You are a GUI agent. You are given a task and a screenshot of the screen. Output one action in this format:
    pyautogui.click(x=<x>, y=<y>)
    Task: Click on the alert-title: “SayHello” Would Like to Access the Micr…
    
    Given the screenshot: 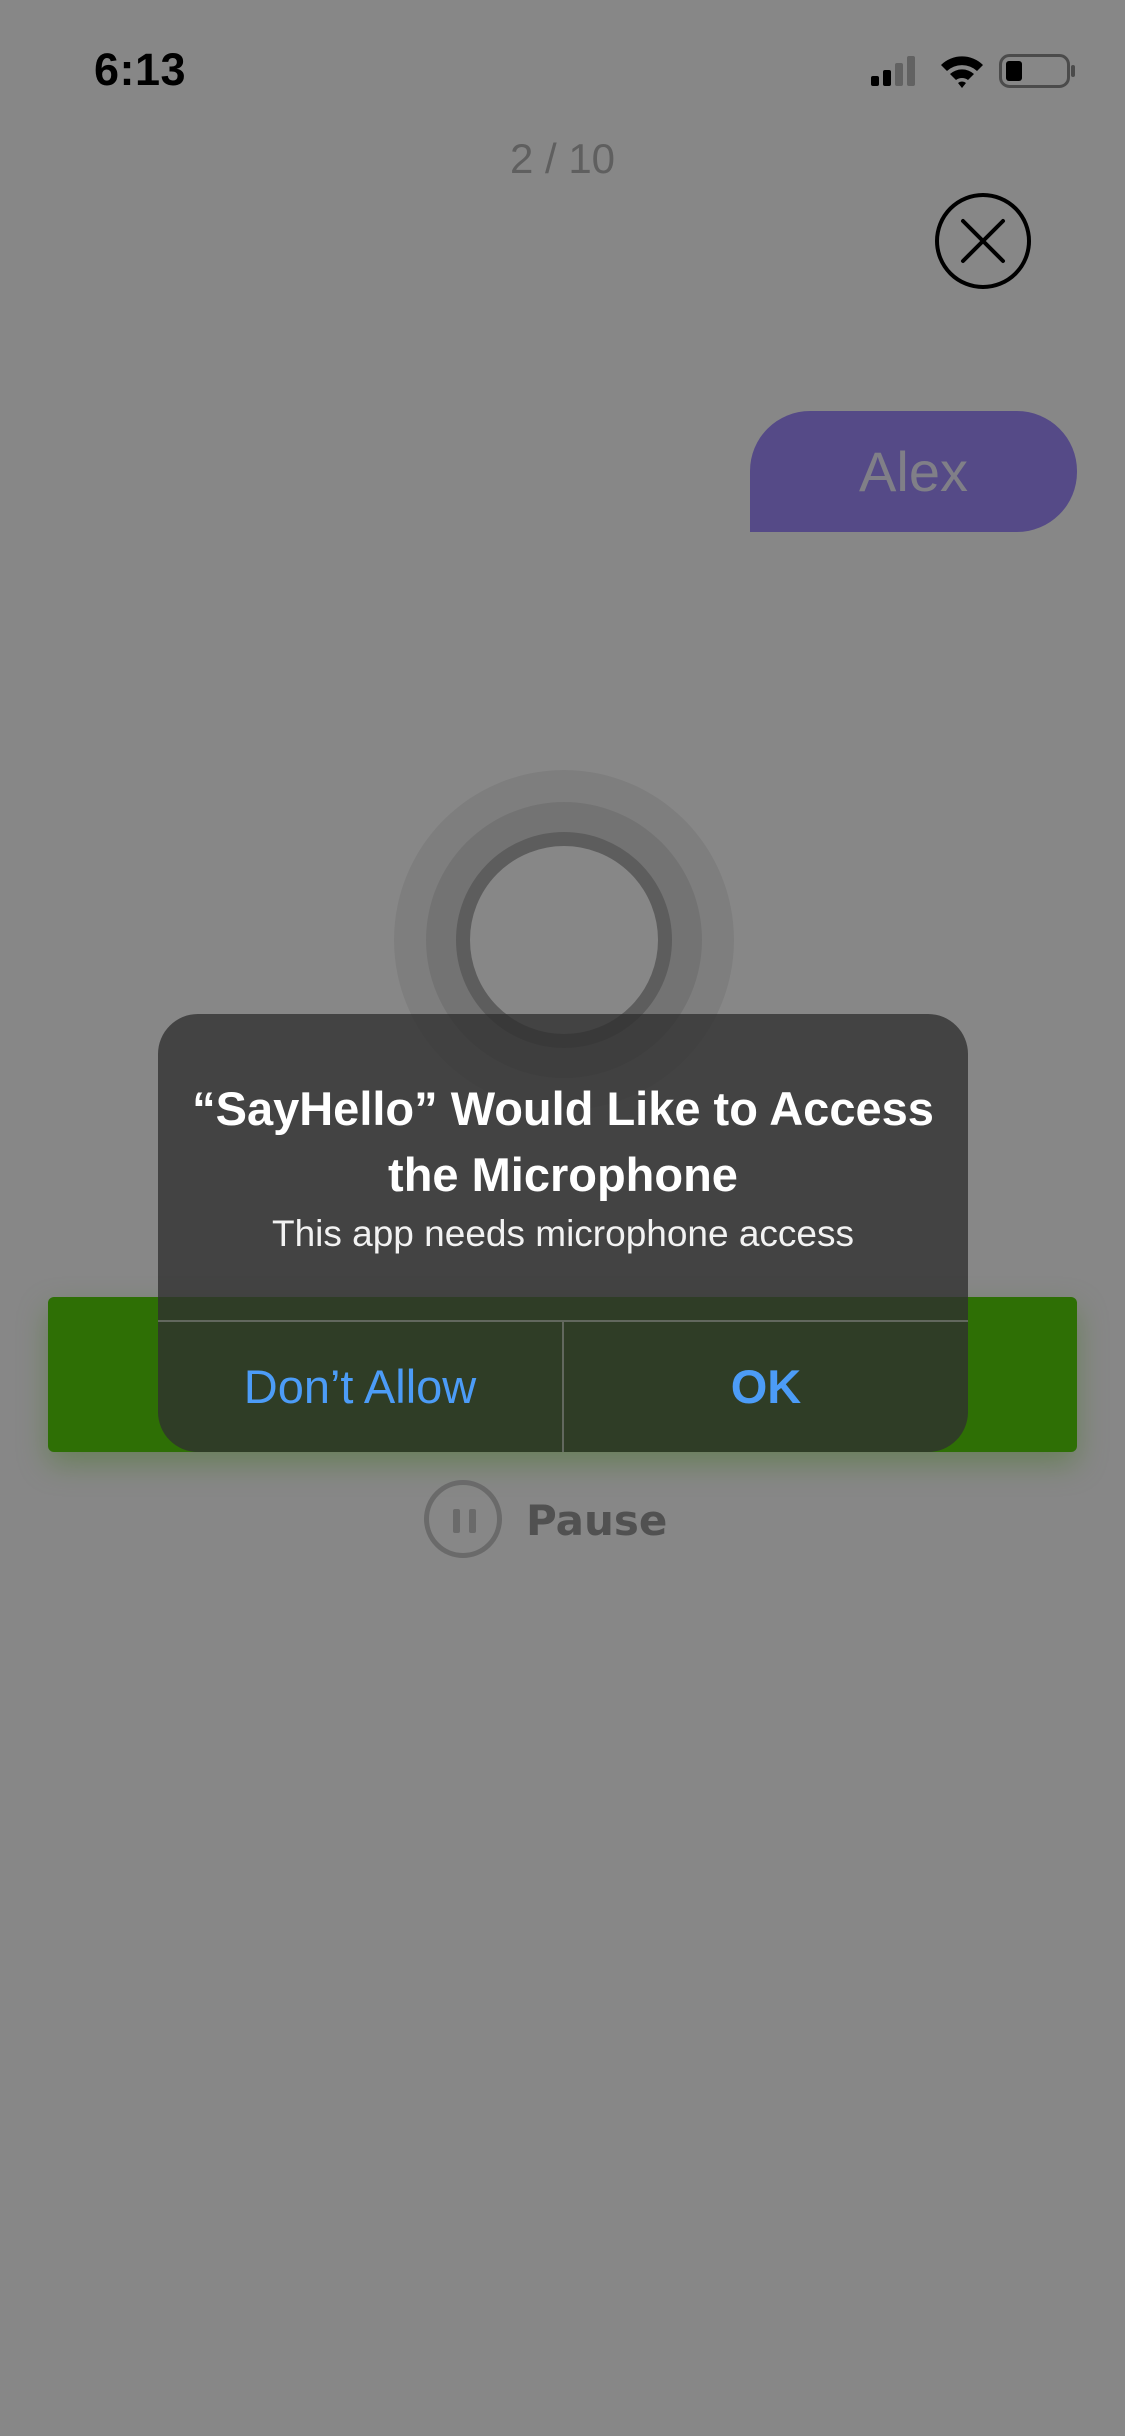 What is the action you would take?
    pyautogui.click(x=563, y=1141)
    